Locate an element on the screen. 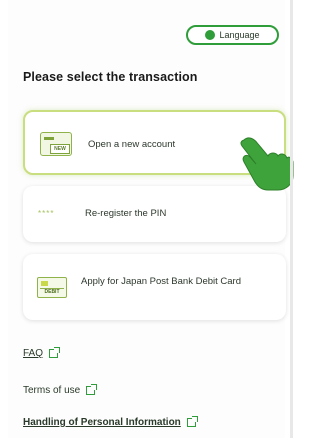 The width and height of the screenshot is (320, 438). terms-link: Terms of use is located at coordinates (60, 390).